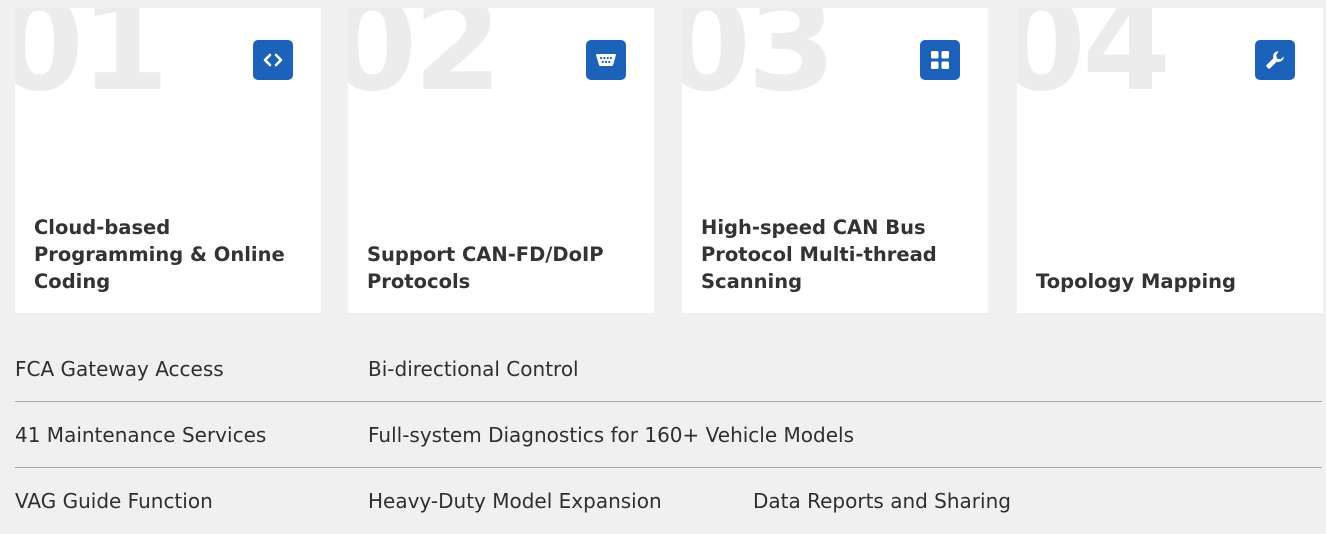  What do you see at coordinates (473, 369) in the screenshot?
I see `feature-item: Bi-directional Control` at bounding box center [473, 369].